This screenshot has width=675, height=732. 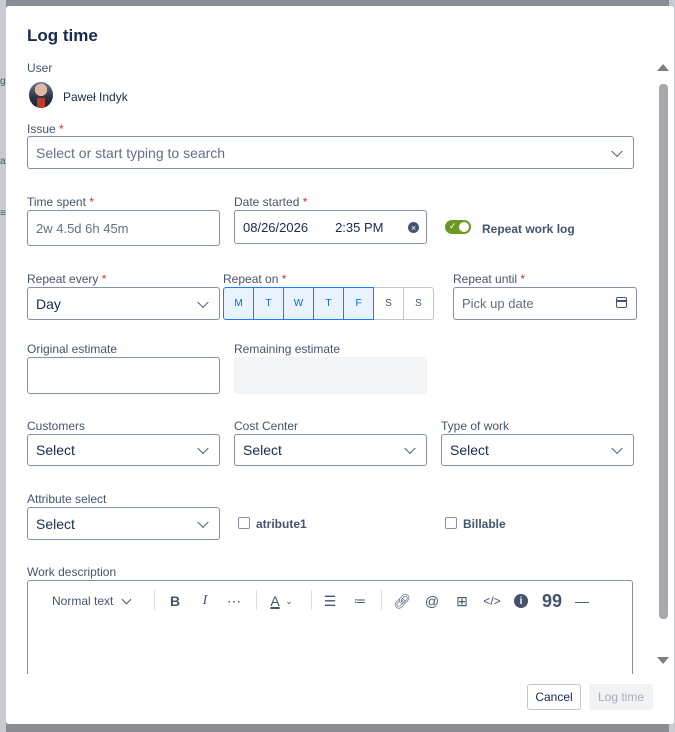 What do you see at coordinates (418, 303) in the screenshot?
I see `day-sunday: S` at bounding box center [418, 303].